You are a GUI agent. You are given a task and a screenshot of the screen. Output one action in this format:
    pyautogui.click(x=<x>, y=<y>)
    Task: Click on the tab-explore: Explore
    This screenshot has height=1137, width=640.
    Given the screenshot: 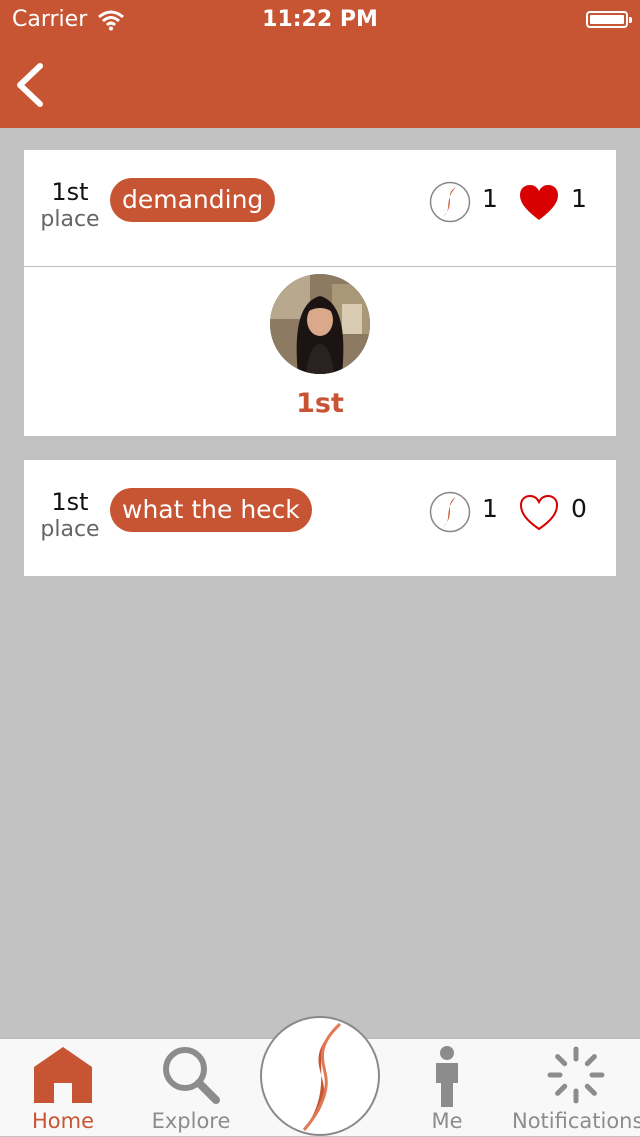 What is the action you would take?
    pyautogui.click(x=191, y=1088)
    